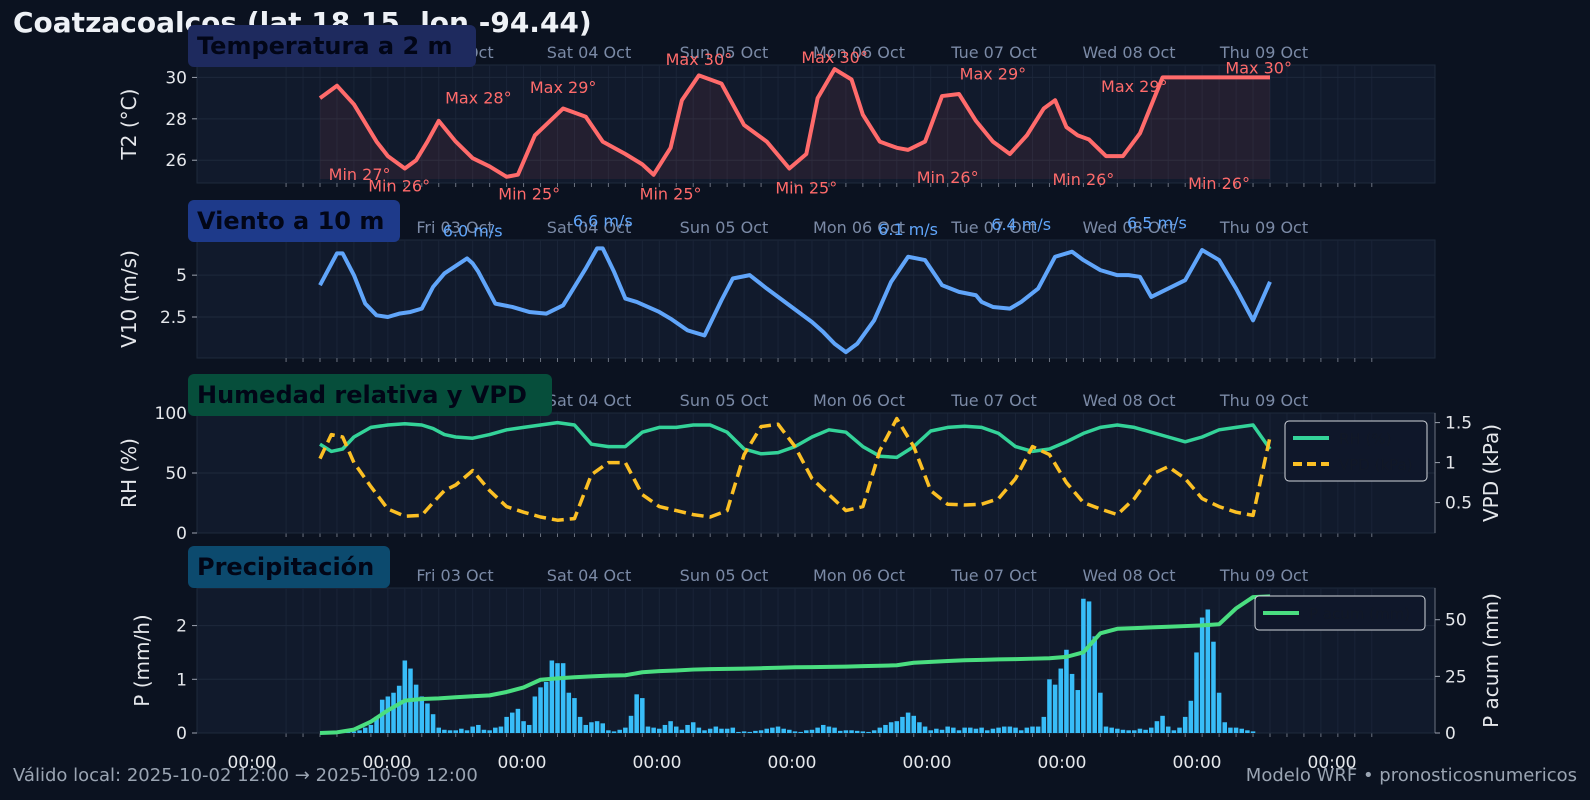 This screenshot has height=800, width=1590. I want to click on y-tick-label: 50, so click(176, 474).